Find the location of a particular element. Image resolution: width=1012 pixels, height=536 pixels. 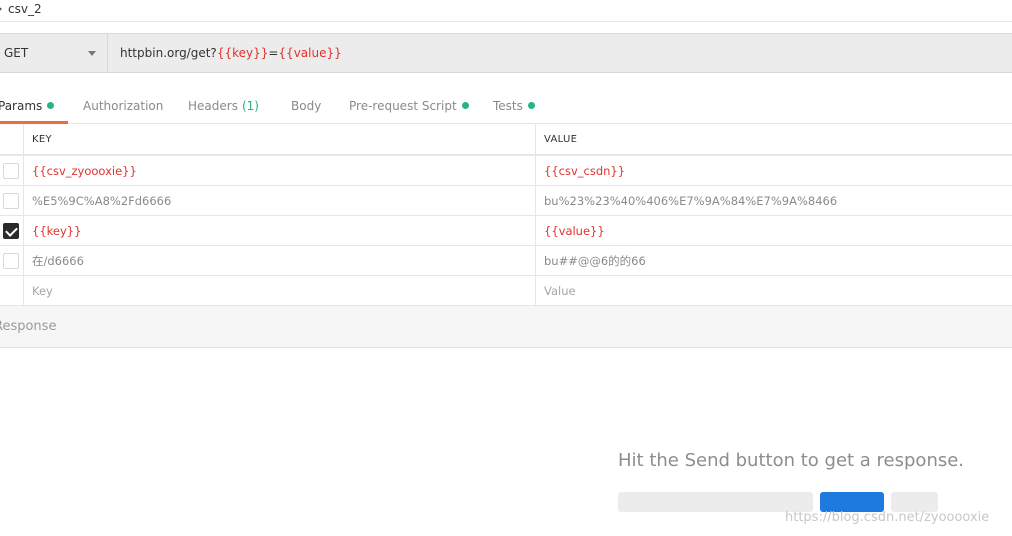

request-bar: GET httpbin.org/get?{{key}}={{value}} is located at coordinates (506, 53).